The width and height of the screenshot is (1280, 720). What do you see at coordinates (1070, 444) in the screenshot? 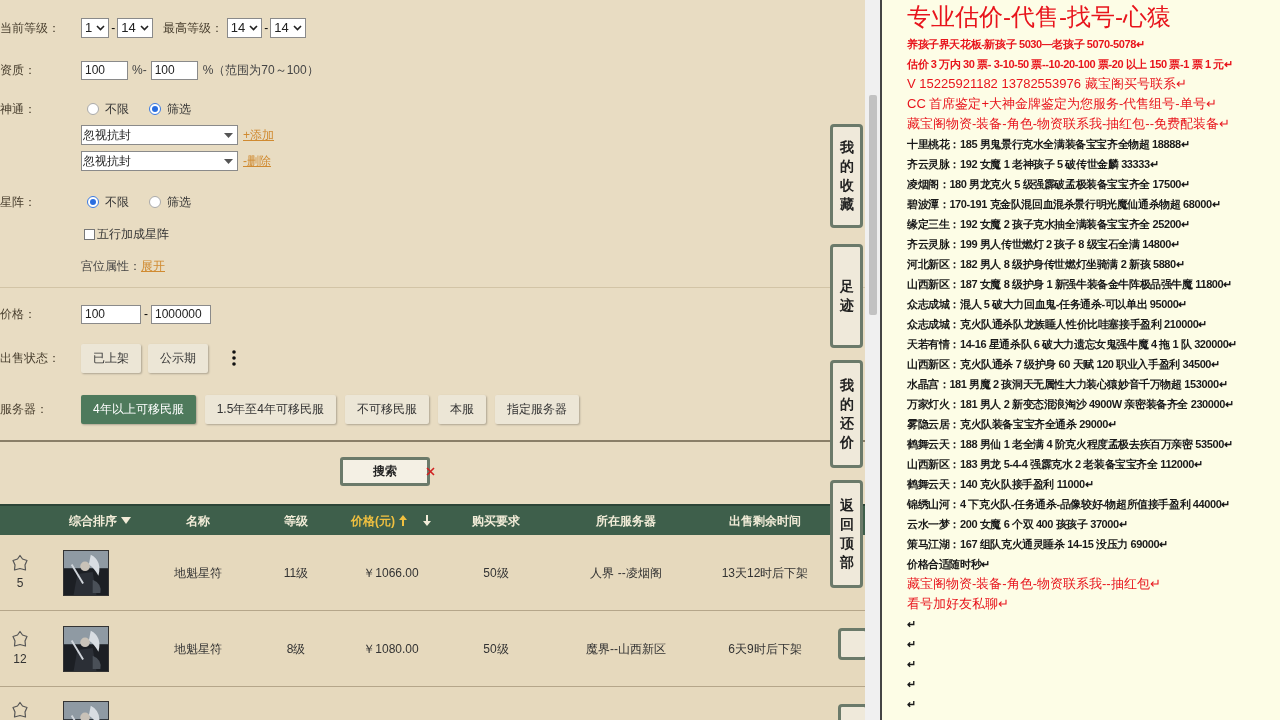
I see `document-line: 鹤舞云天：188 男仙 1 老全满 4 阶克火程度孟极去疾百万亲密 53500↵` at bounding box center [1070, 444].